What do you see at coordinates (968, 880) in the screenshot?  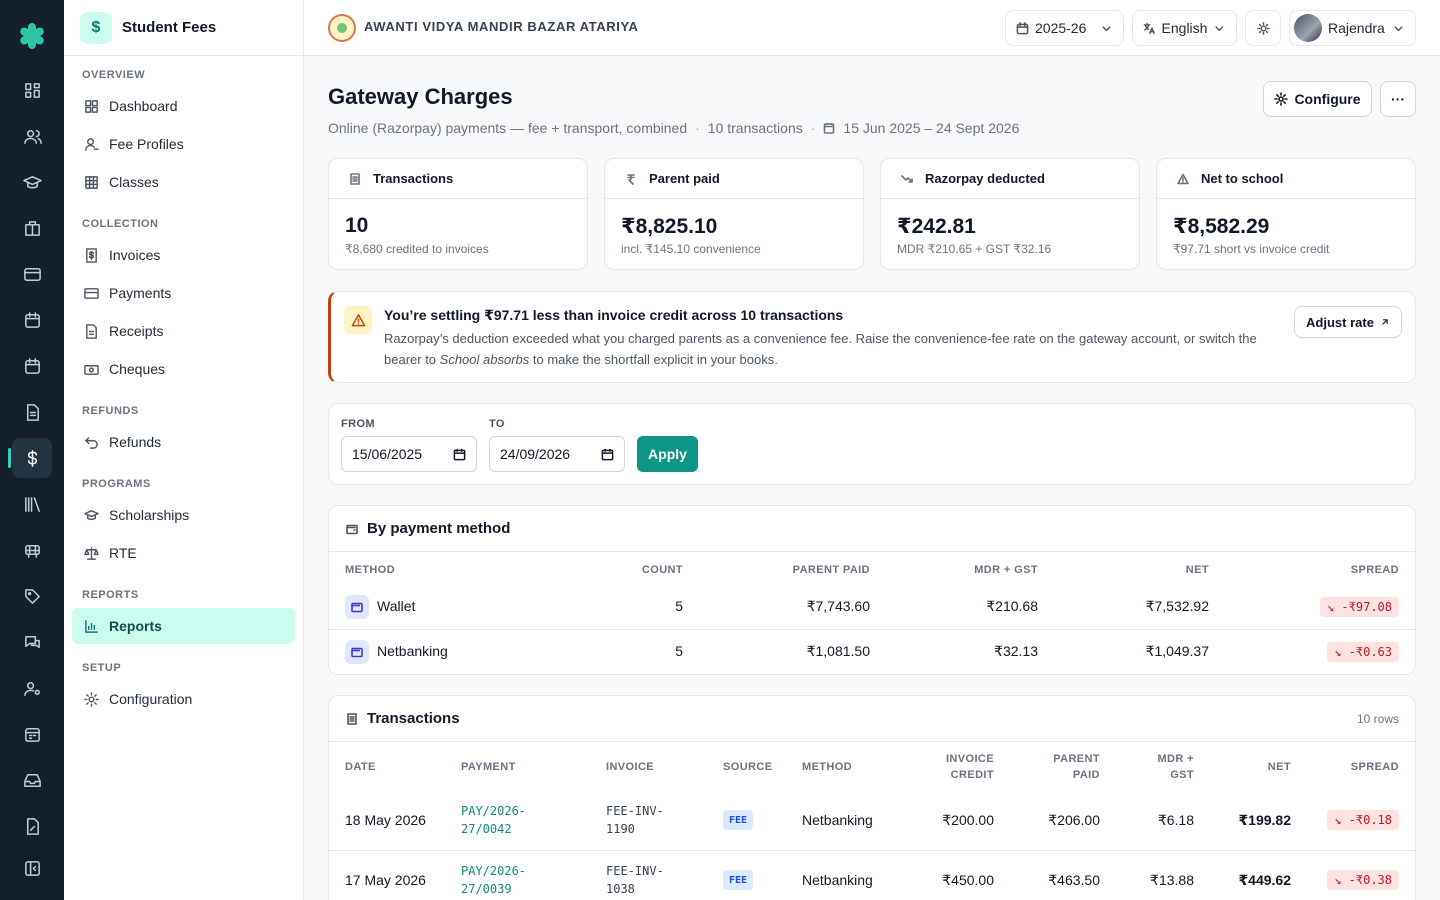 I see `tx-invoice-credit: ₹450.00` at bounding box center [968, 880].